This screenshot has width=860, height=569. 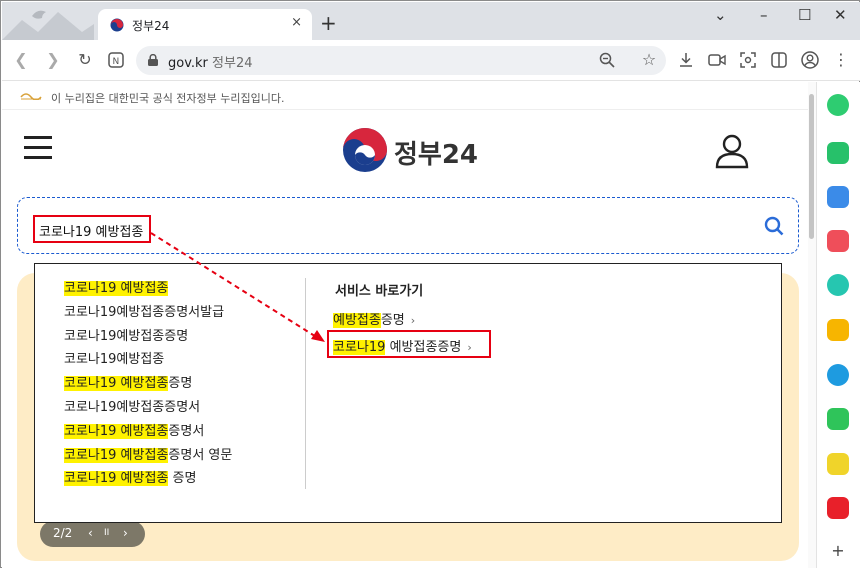 I want to click on service-link-vaccination-cert: 예방접종증명 ›, so click(x=374, y=318).